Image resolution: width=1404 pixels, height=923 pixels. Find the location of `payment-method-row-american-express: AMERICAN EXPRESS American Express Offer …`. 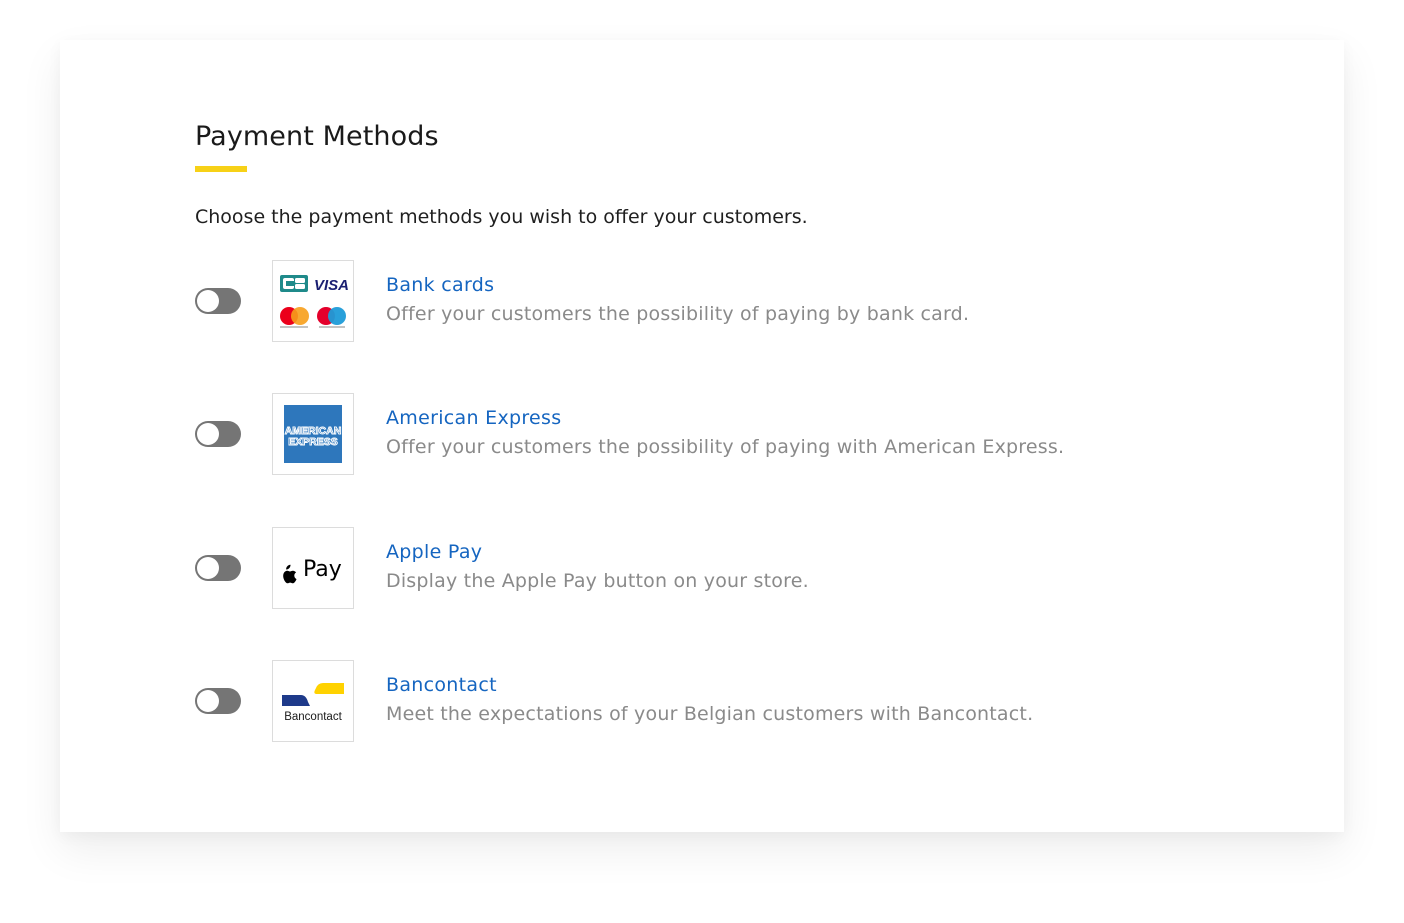

payment-method-row-american-express: AMERICAN EXPRESS American Express Offer … is located at coordinates (695, 434).